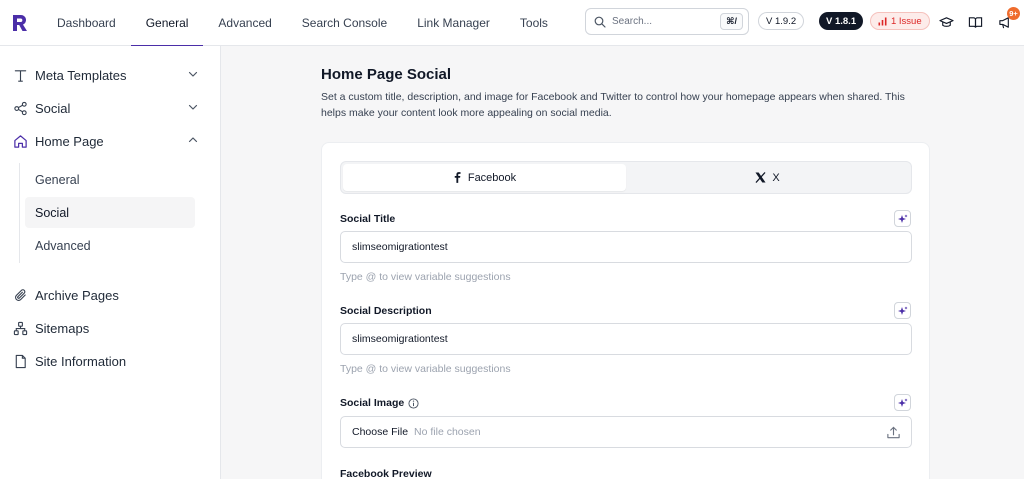  What do you see at coordinates (662, 21) in the screenshot?
I see `search-input` at bounding box center [662, 21].